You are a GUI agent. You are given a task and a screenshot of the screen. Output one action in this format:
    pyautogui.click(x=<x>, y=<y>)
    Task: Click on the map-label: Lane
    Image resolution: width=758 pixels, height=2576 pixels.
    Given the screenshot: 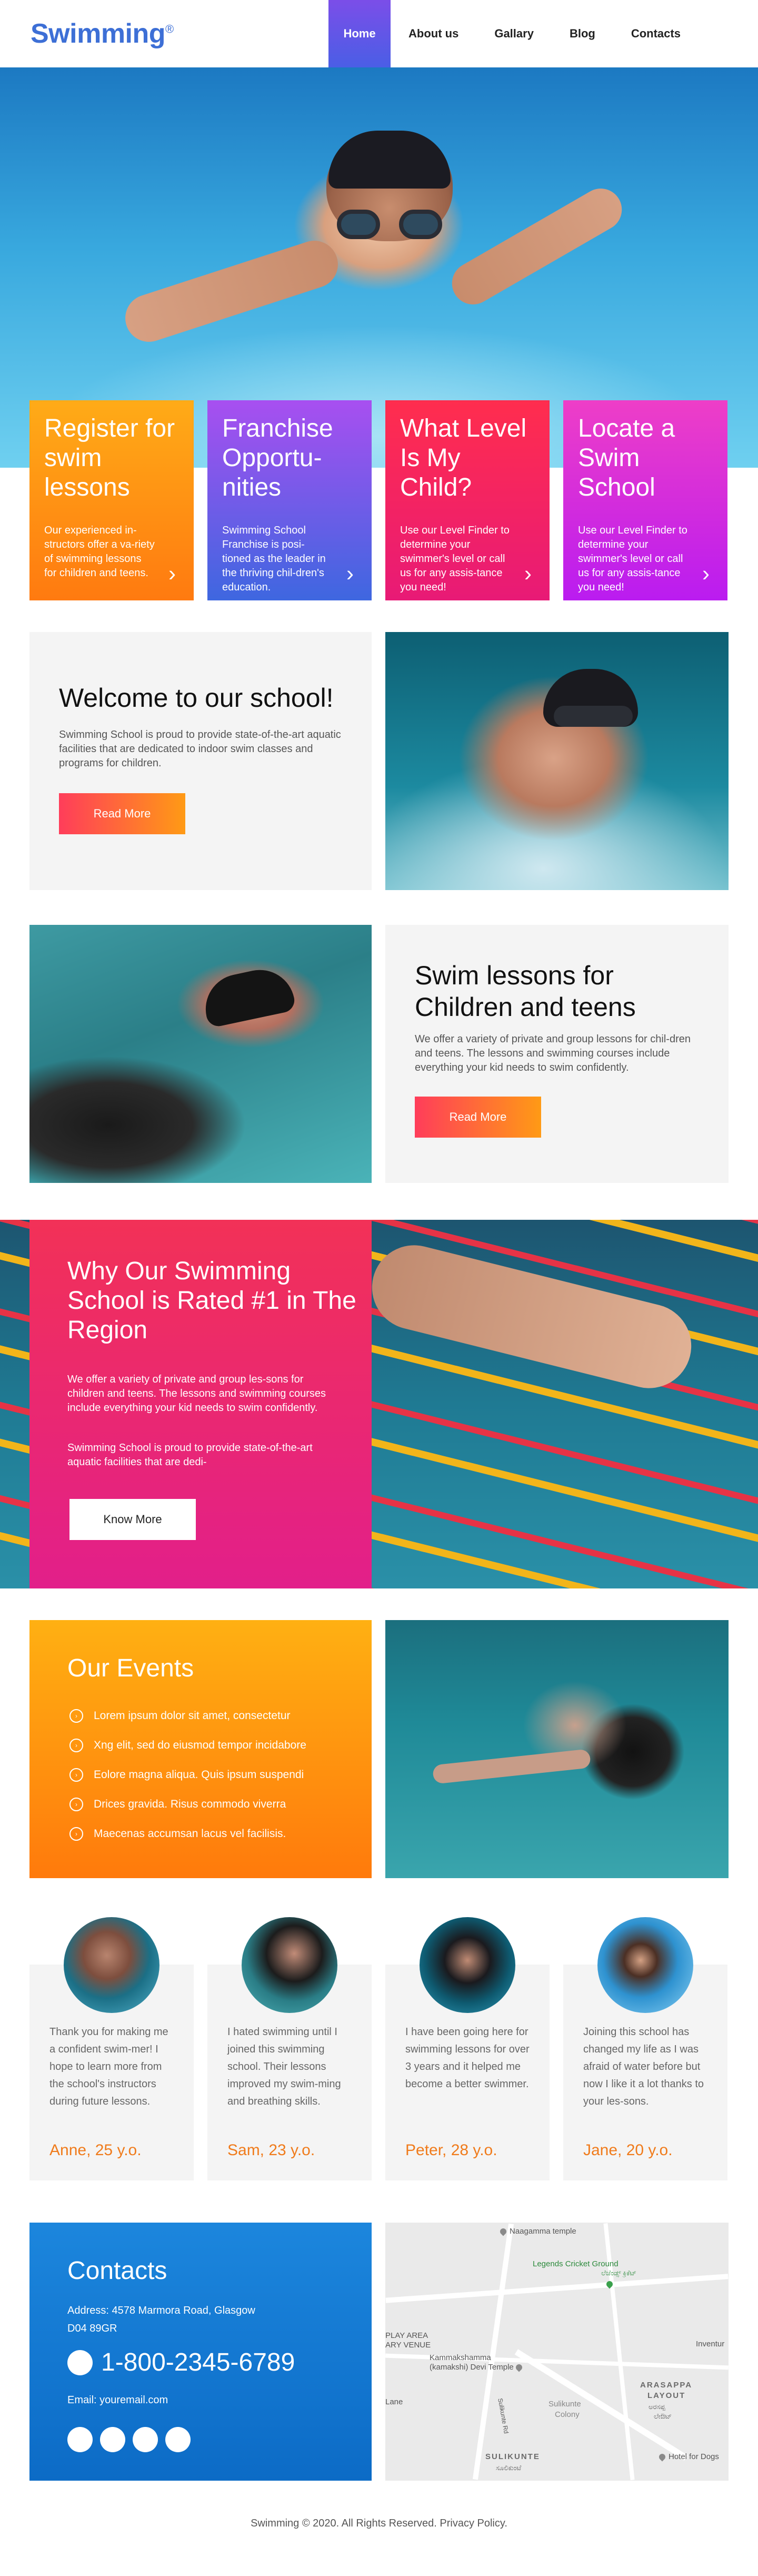 What is the action you would take?
    pyautogui.click(x=394, y=2401)
    